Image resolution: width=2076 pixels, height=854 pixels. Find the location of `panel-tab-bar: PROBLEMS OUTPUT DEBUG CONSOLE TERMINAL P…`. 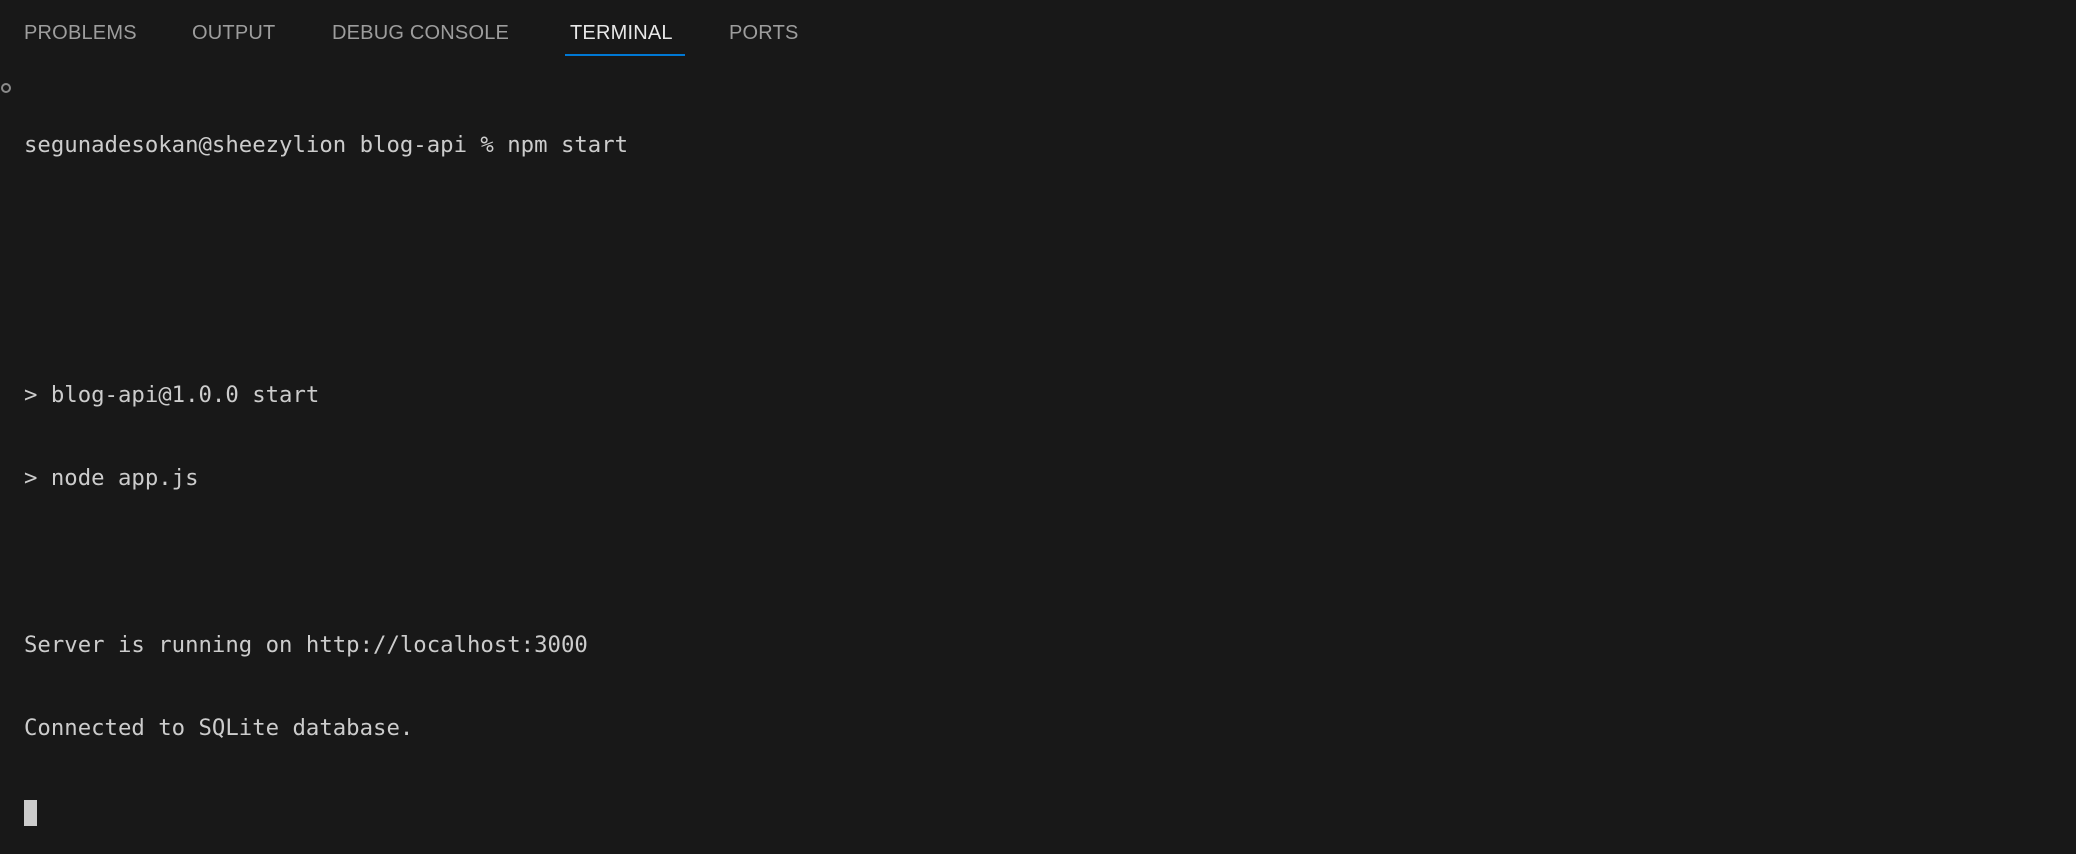

panel-tab-bar: PROBLEMS OUTPUT DEBUG CONSOLE TERMINAL P… is located at coordinates (1038, 33).